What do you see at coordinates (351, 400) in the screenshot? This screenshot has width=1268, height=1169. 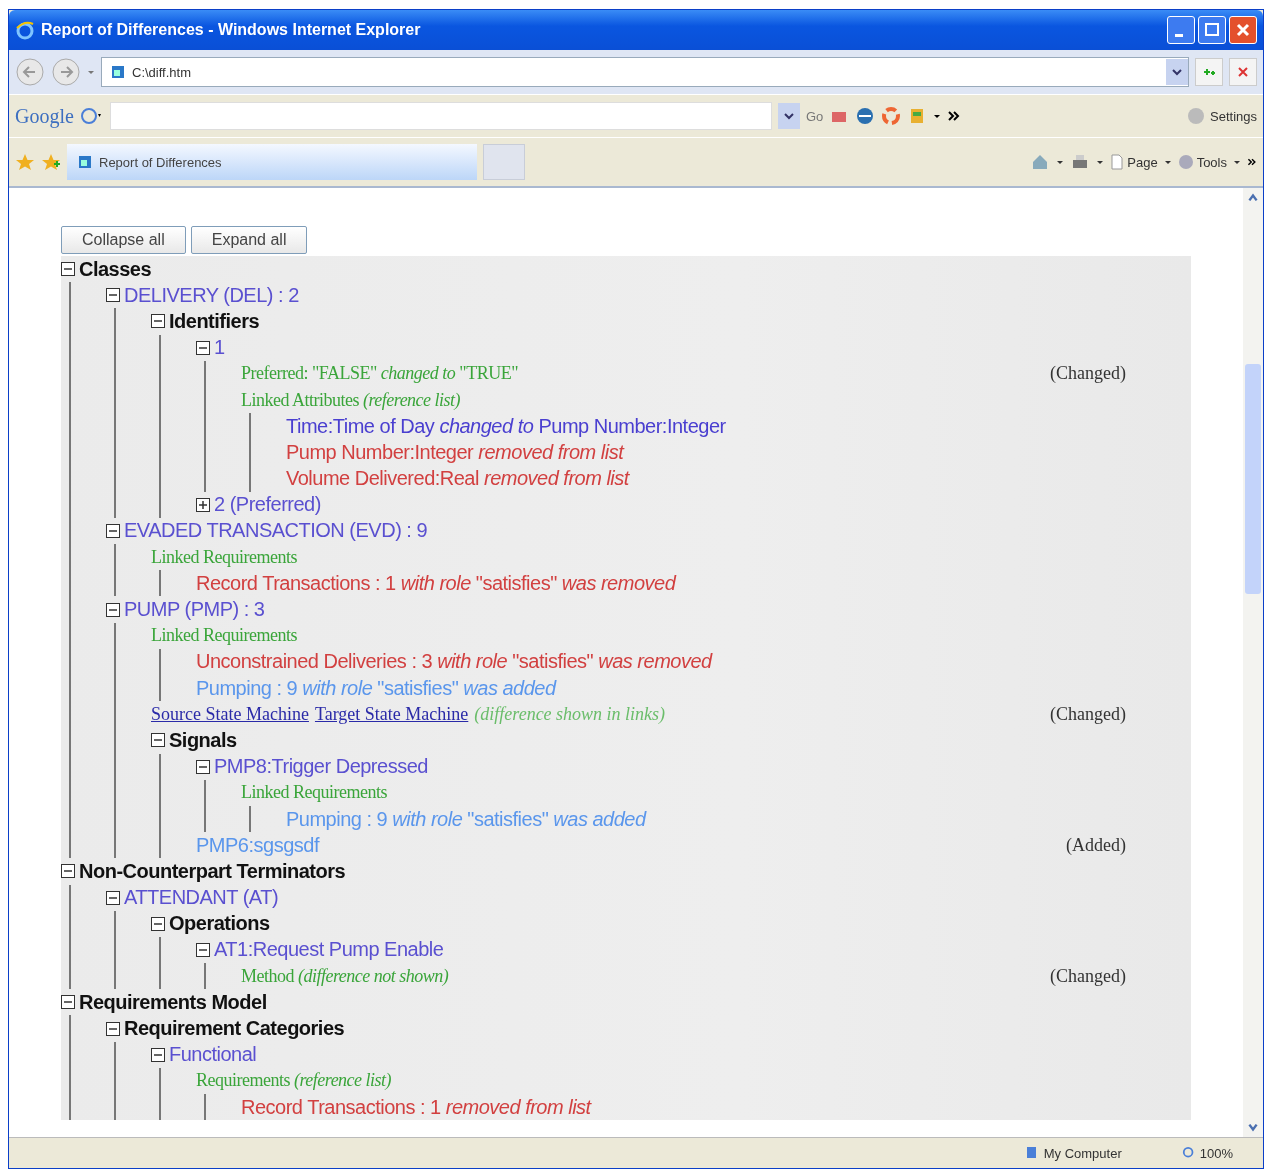 I see `property-change: Linked Attributes (reference list)` at bounding box center [351, 400].